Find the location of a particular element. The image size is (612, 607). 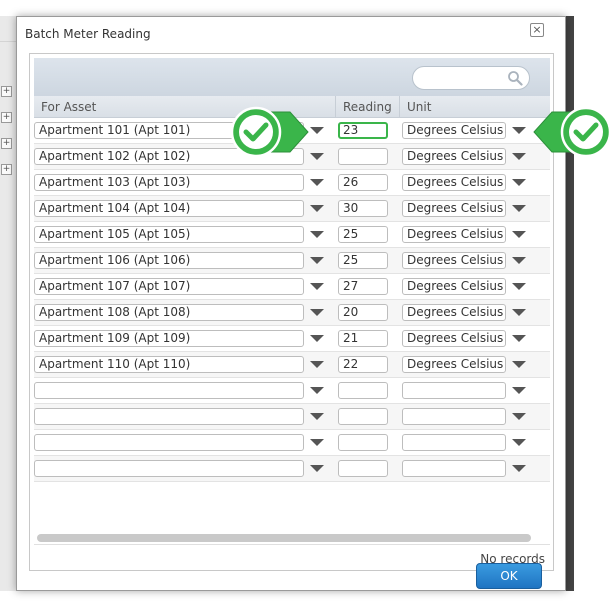

checkmark-callout-left is located at coordinates (269, 132).